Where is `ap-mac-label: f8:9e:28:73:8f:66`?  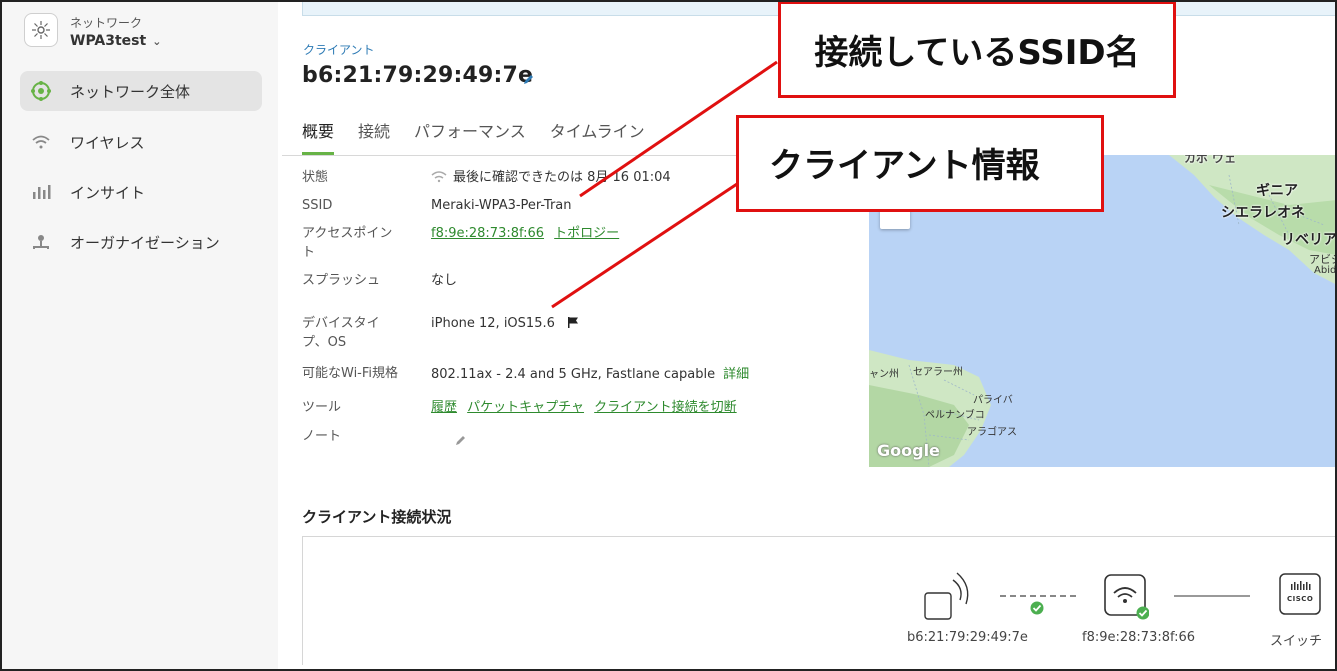
ap-mac-label: f8:9e:28:73:8f:66 is located at coordinates (1139, 637).